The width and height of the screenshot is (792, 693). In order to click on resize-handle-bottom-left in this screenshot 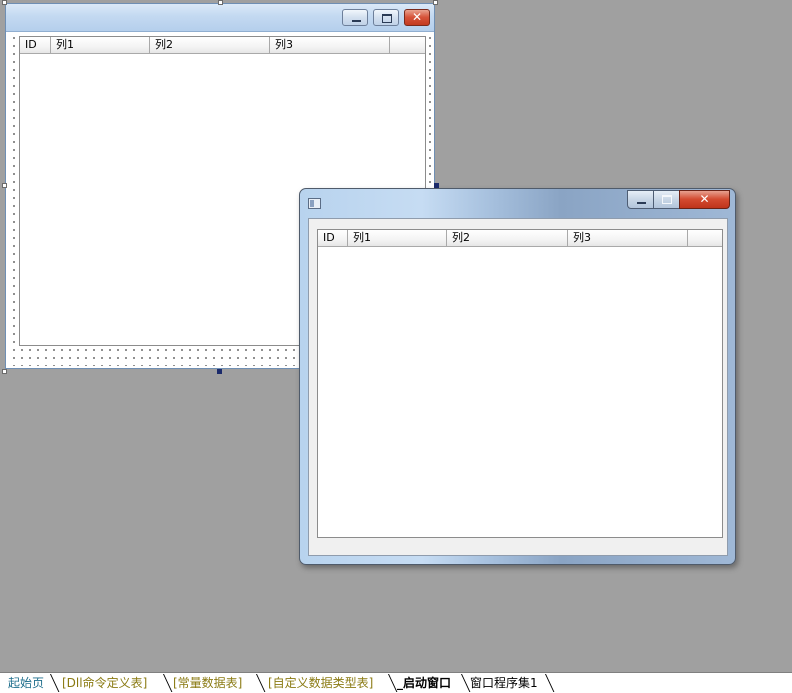, I will do `click(4, 371)`.